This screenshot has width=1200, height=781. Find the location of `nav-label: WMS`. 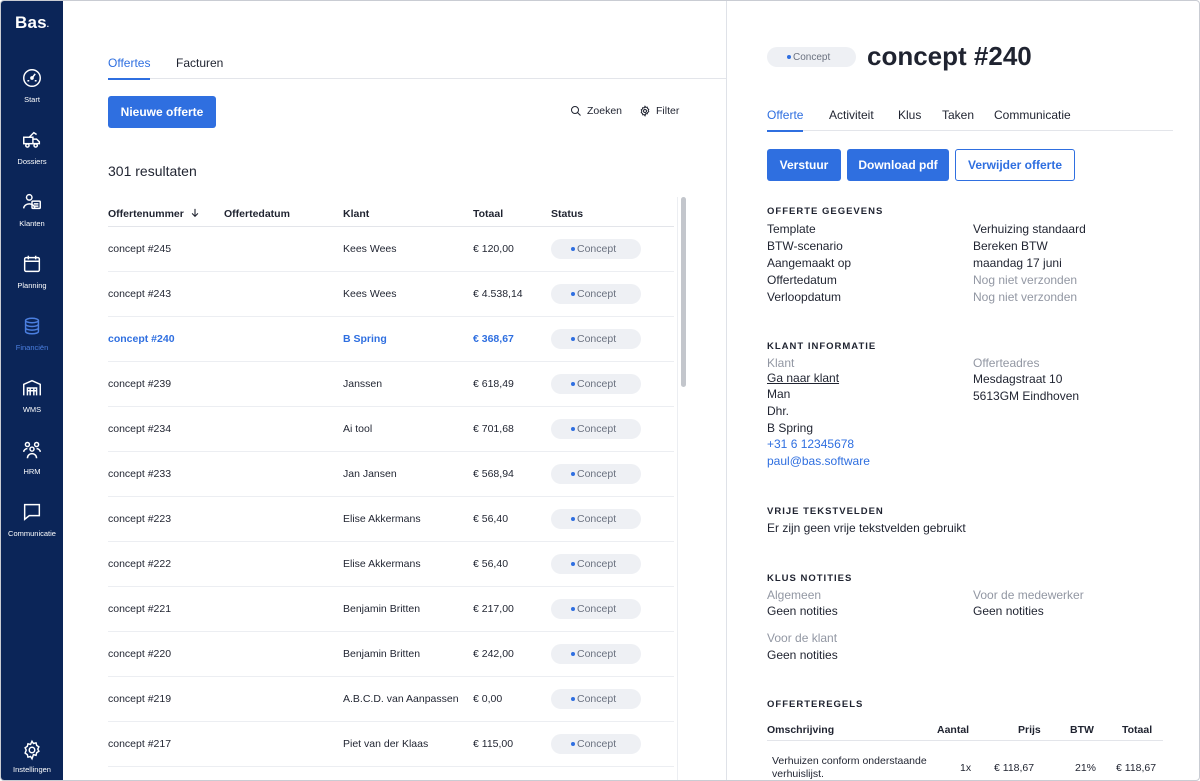

nav-label: WMS is located at coordinates (32, 409).